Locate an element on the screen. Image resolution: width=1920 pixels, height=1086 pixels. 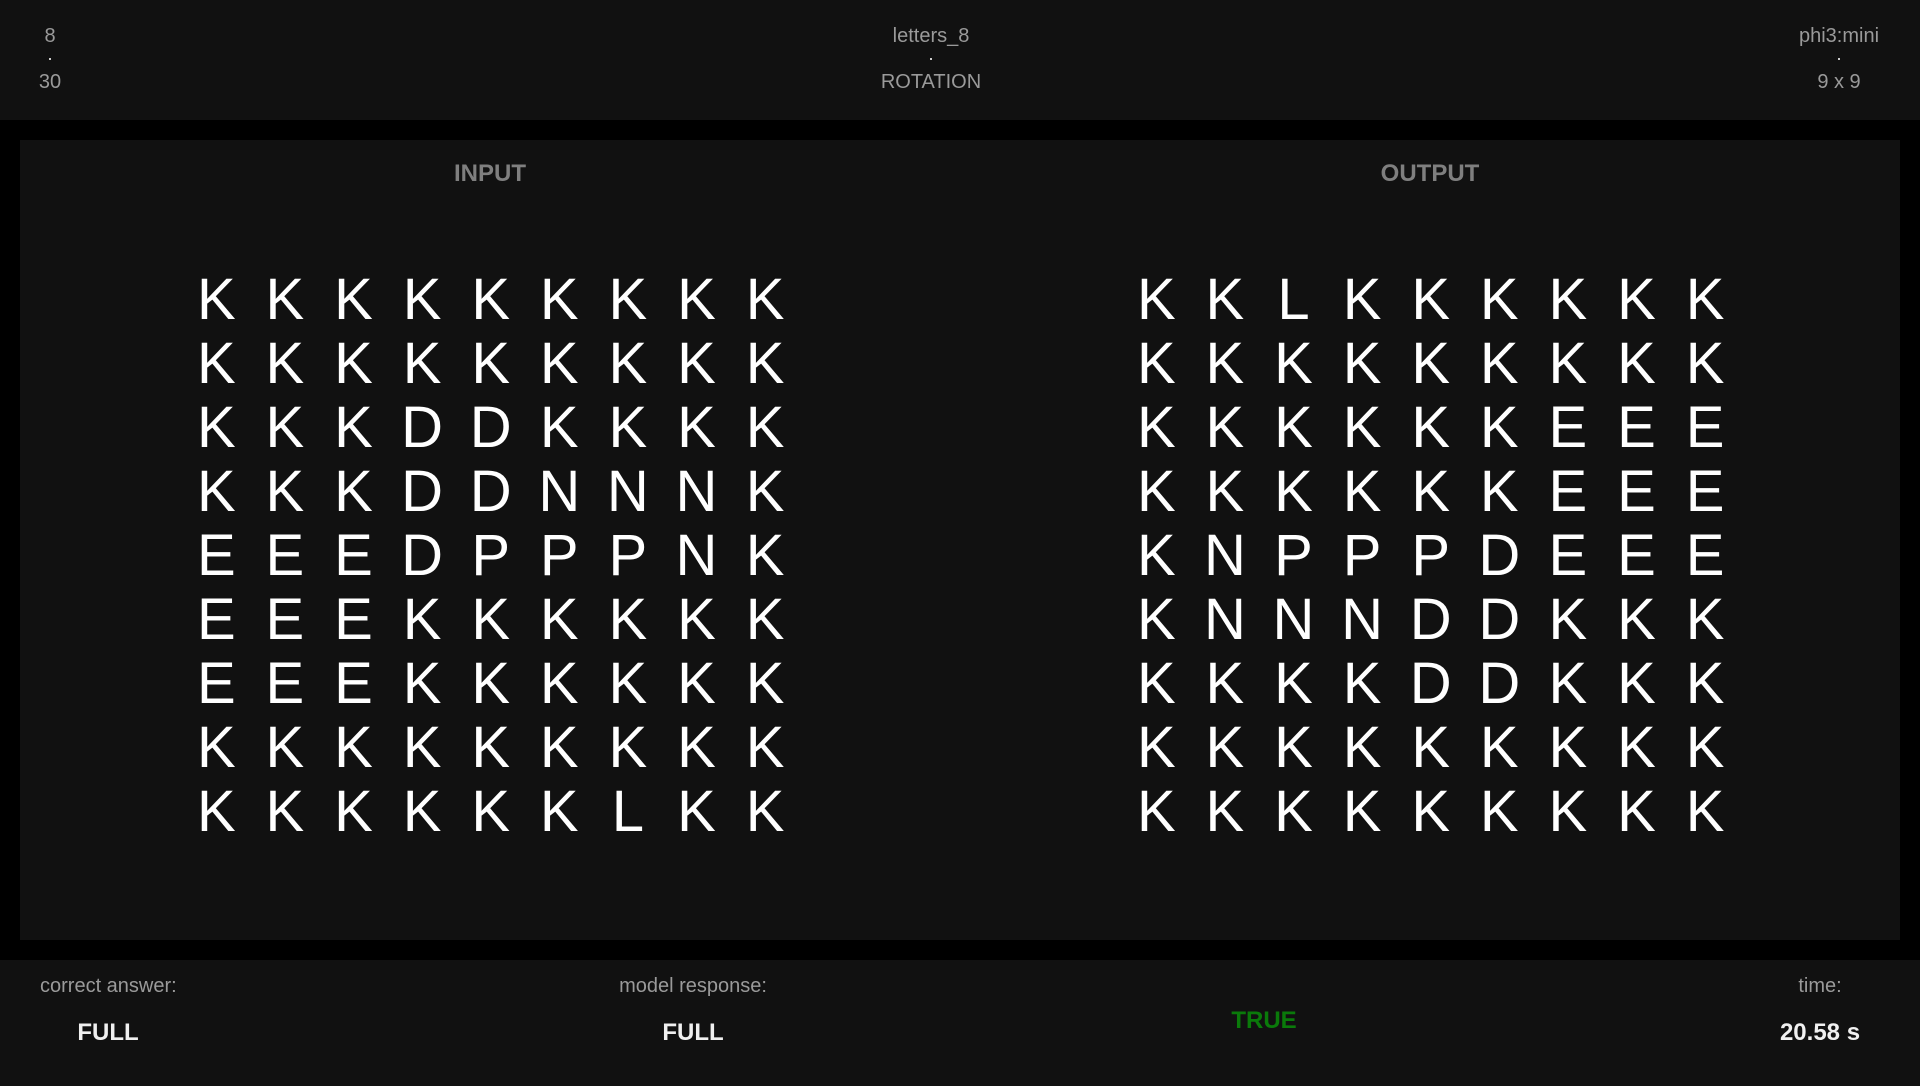
input-title: INPUT is located at coordinates (490, 173).